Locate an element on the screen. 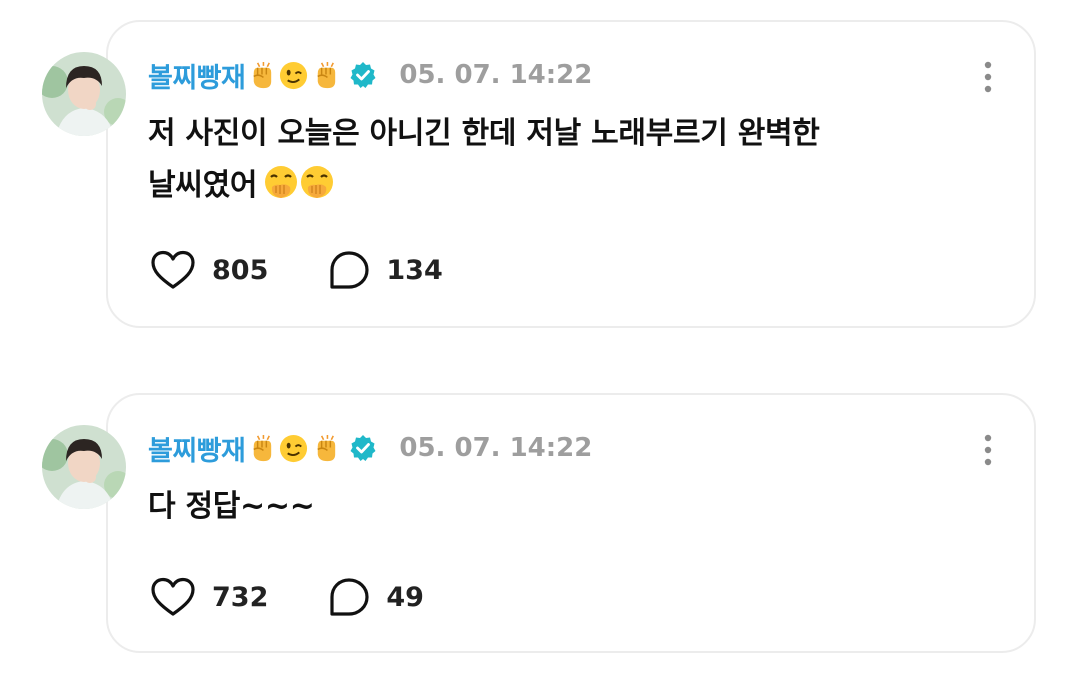 The width and height of the screenshot is (1080, 673). post-text-line: 날씨였어 is located at coordinates (568, 186).